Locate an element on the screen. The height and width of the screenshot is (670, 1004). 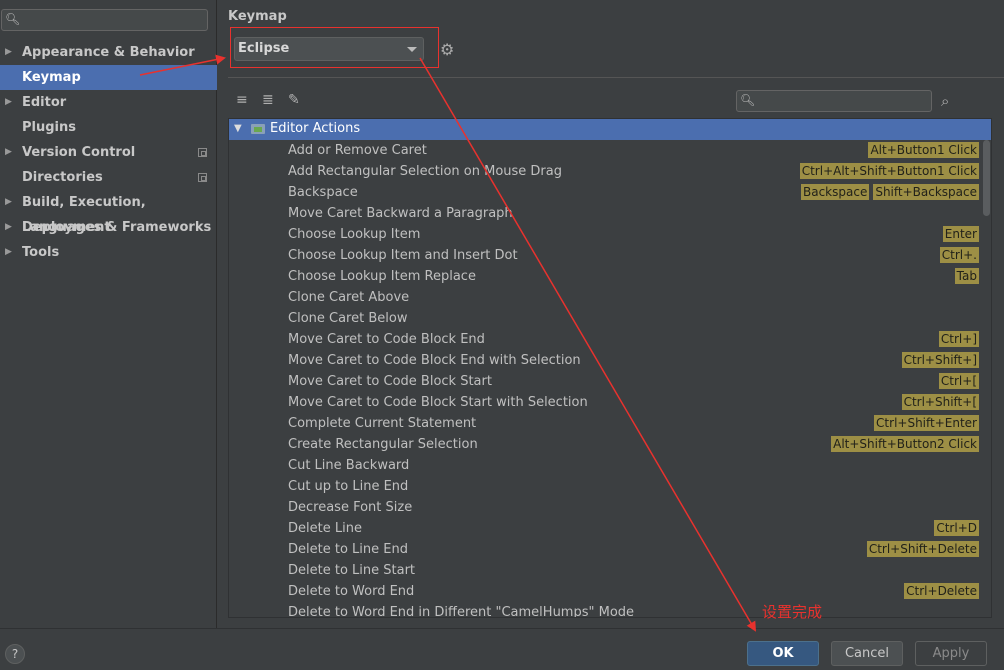
find-by-shortcut-icon: ⌕ is located at coordinates (945, 101).